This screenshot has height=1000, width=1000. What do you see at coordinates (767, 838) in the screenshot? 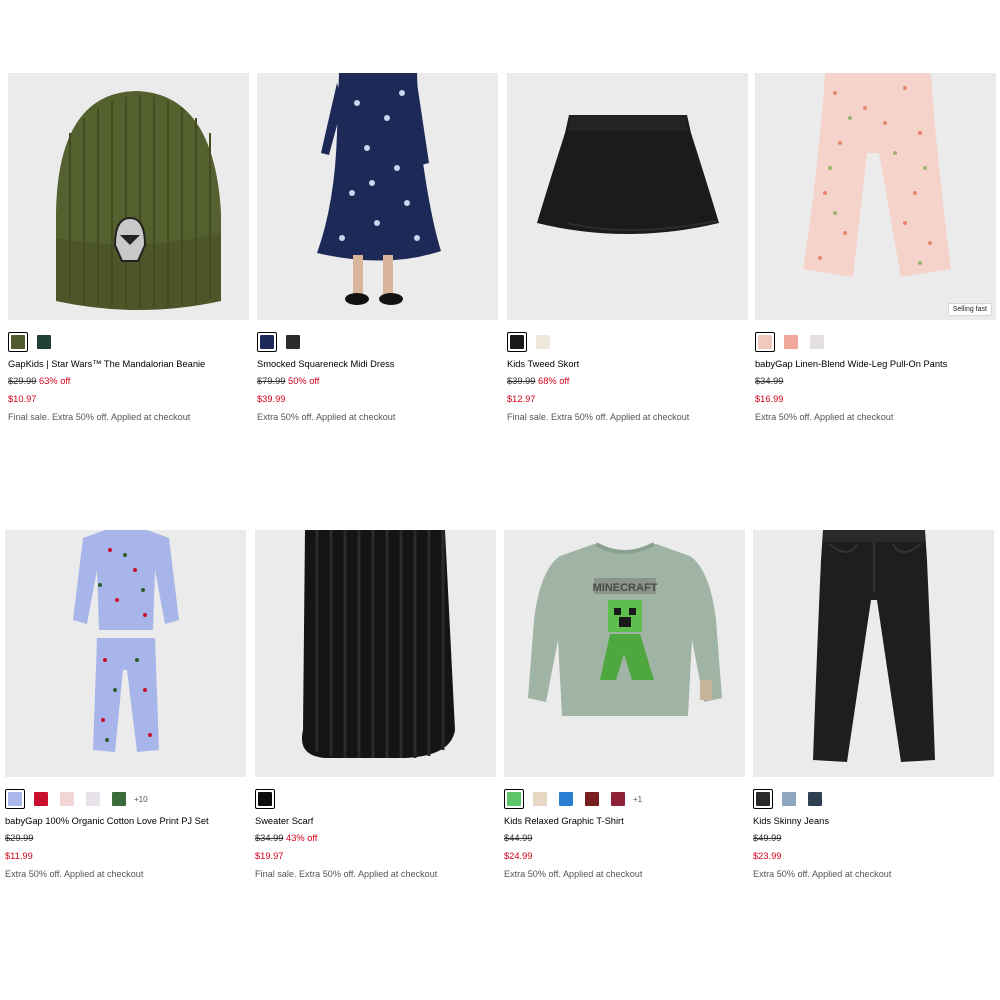
I see `original-price: $49.99` at bounding box center [767, 838].